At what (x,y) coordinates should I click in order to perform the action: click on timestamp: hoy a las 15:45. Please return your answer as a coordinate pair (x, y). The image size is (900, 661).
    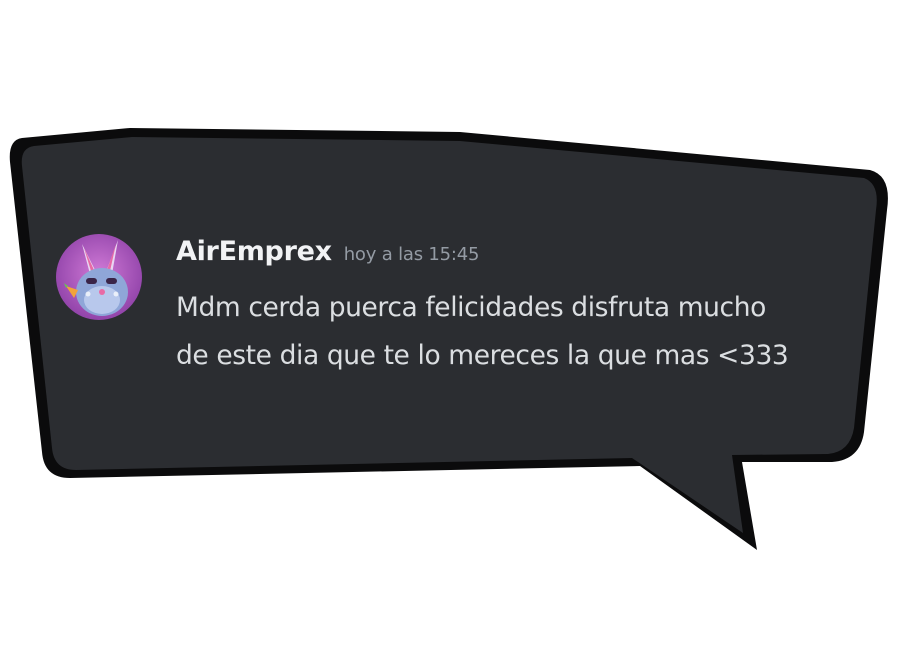
    Looking at the image, I should click on (412, 254).